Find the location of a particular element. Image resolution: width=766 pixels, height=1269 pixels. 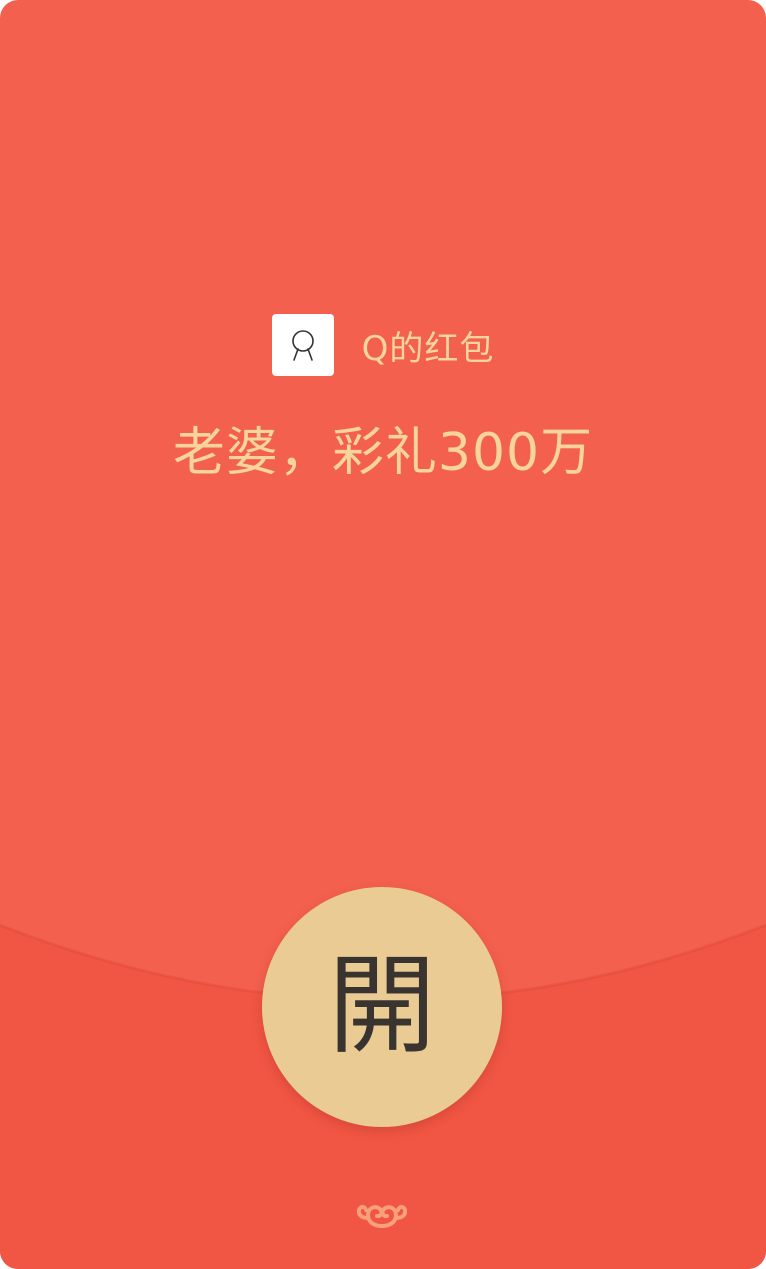

sender-name: Q的红包 is located at coordinates (428, 348).